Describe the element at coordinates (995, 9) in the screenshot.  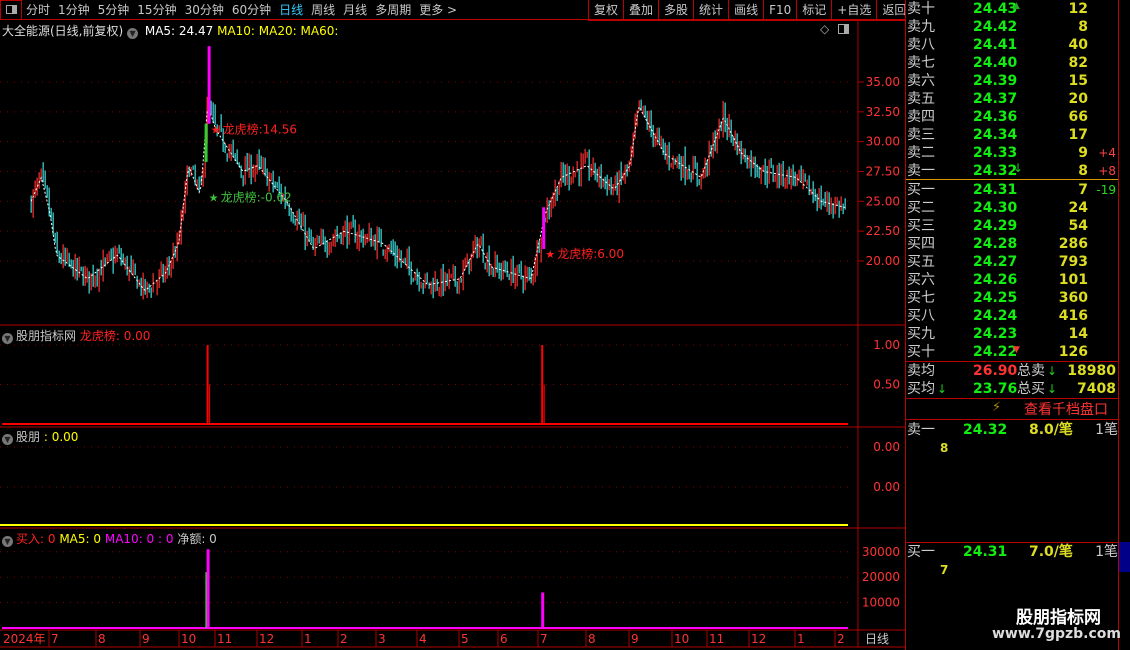
I see `level-price: 24.43` at that location.